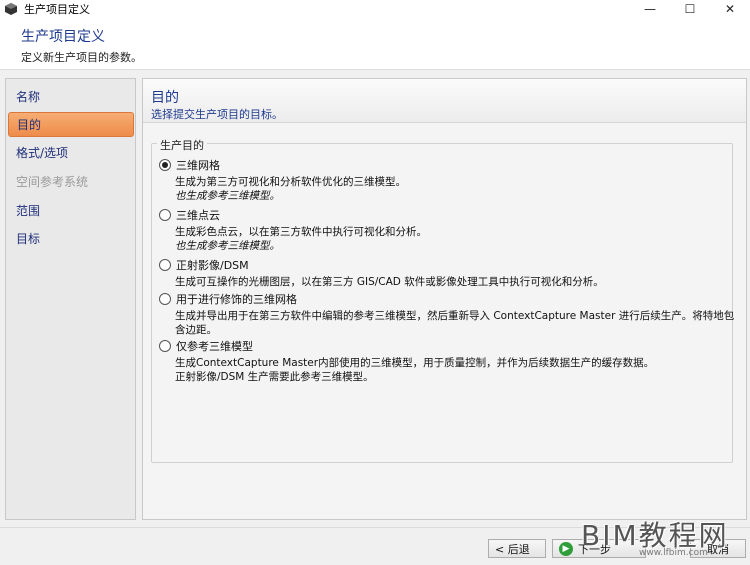  Describe the element at coordinates (11, 9) in the screenshot. I see `app-icon` at that location.